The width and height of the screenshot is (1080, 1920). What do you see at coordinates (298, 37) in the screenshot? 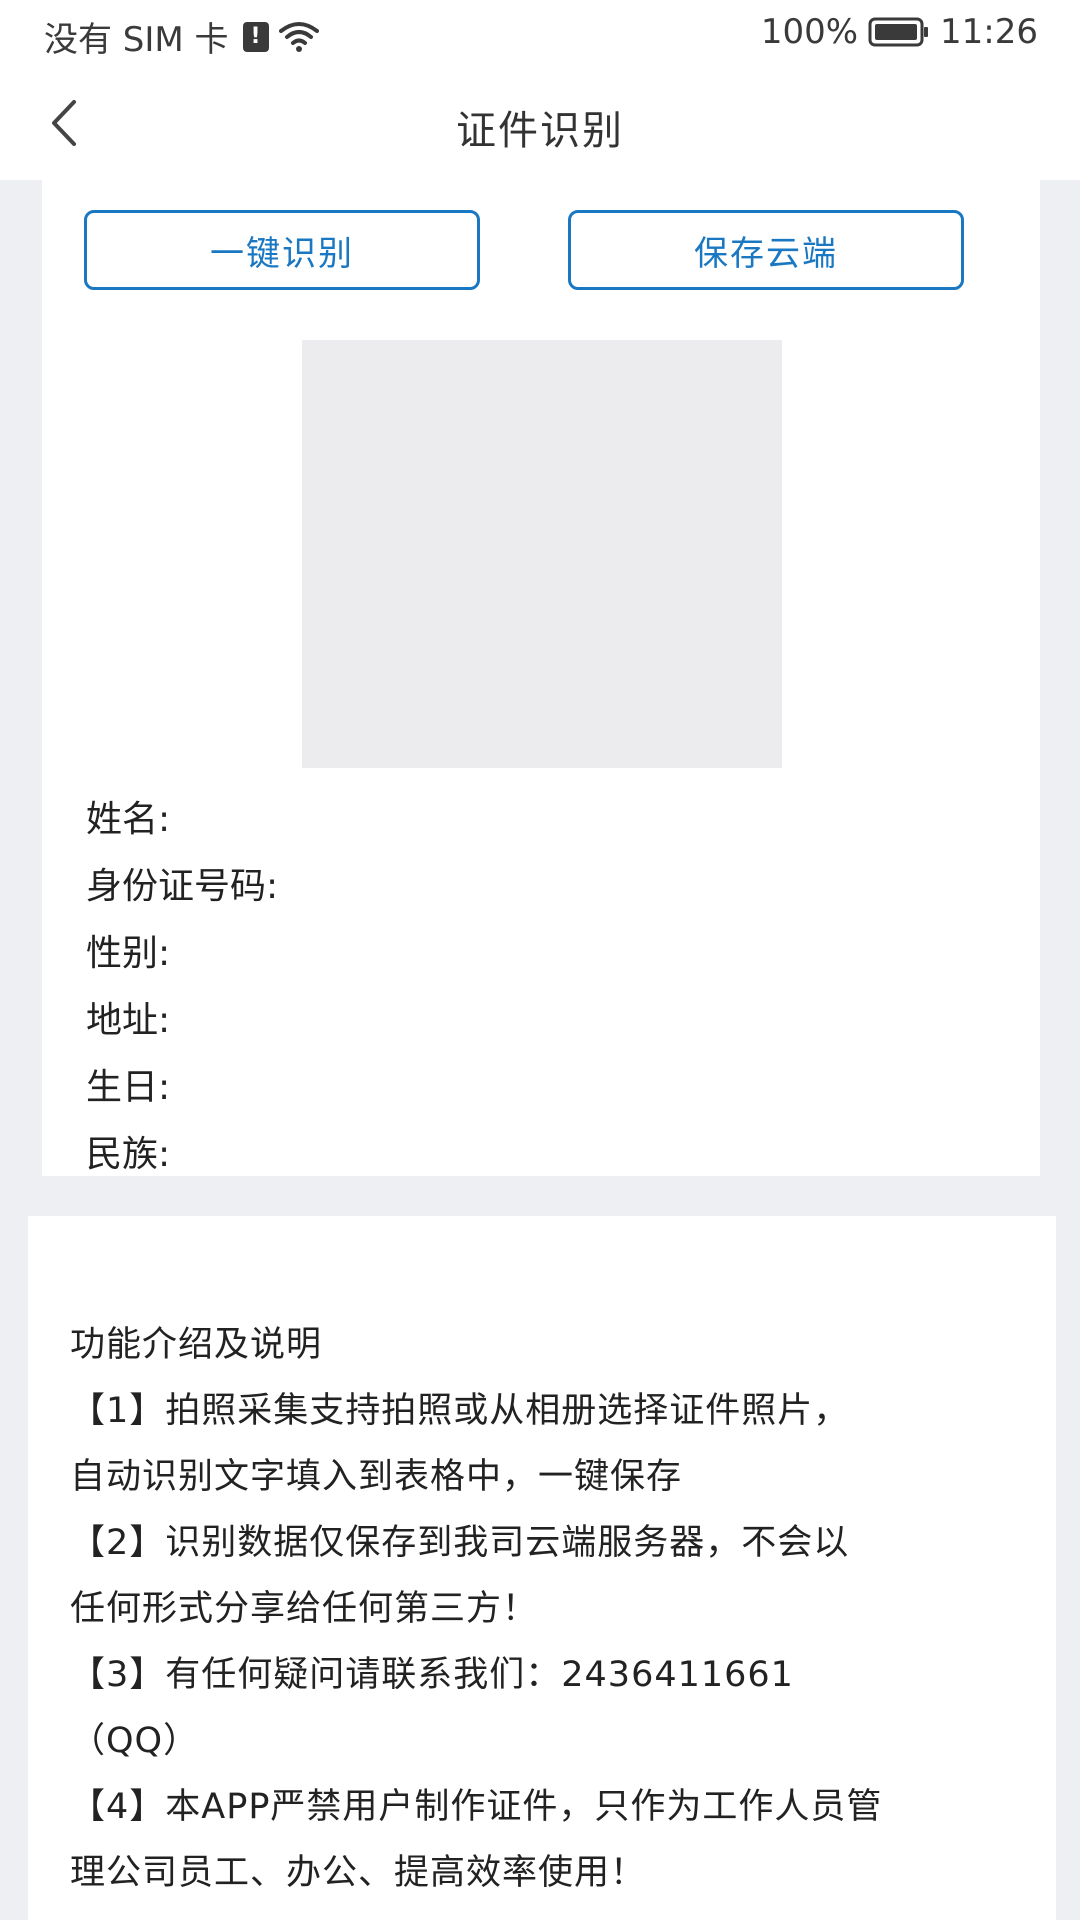
I see `wifi-icon` at bounding box center [298, 37].